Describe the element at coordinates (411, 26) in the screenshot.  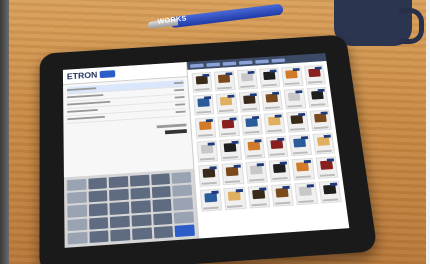
I see `mug-handle` at that location.